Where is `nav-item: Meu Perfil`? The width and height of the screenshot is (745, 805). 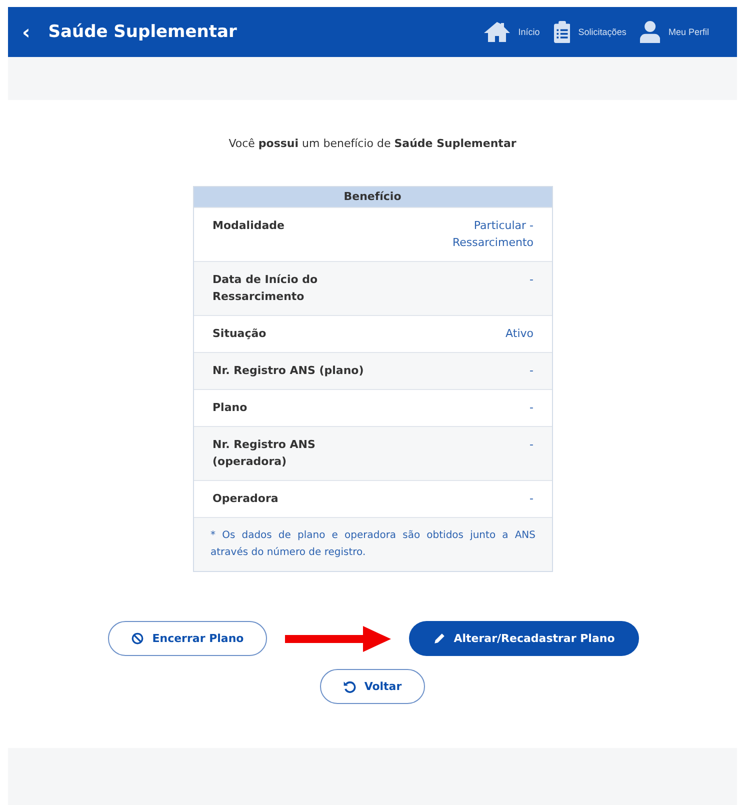
nav-item: Meu Perfil is located at coordinates (674, 32).